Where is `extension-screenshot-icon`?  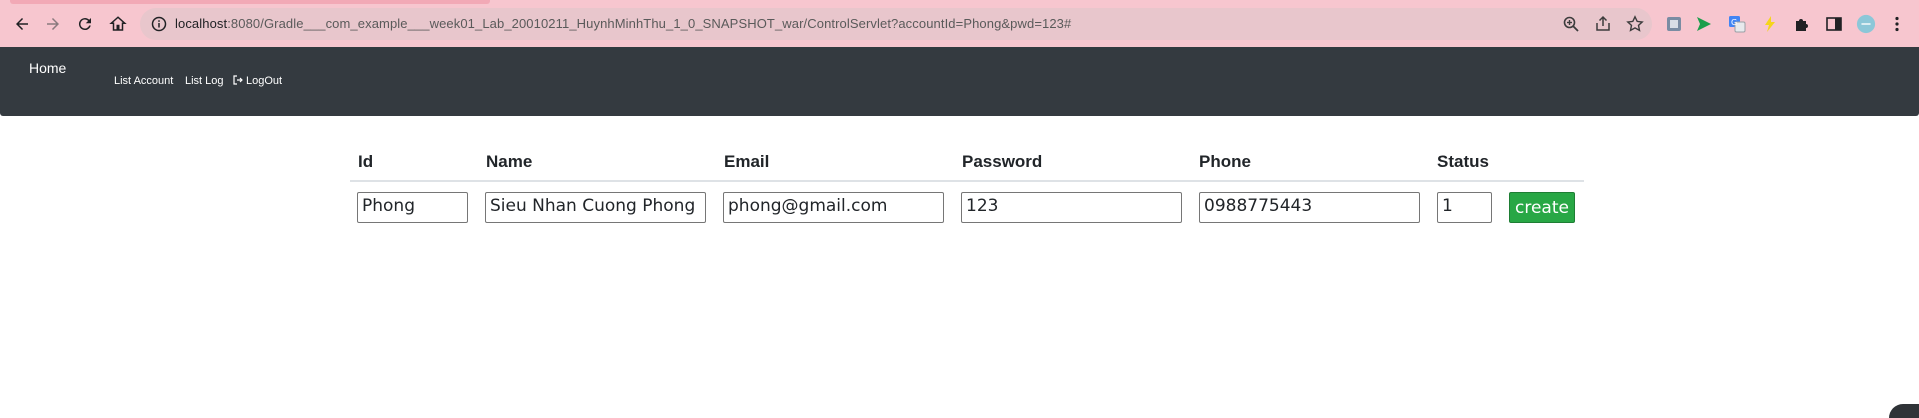
extension-screenshot-icon is located at coordinates (1674, 24).